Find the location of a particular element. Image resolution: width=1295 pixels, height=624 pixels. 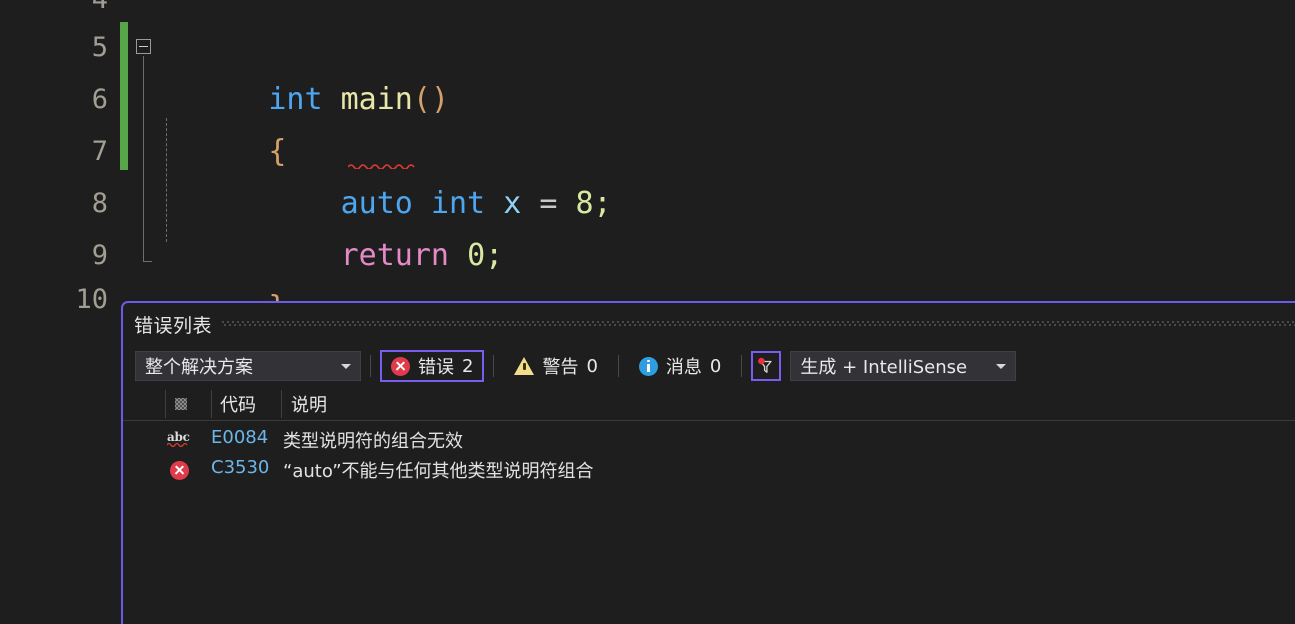

warning-triangle-icon is located at coordinates (524, 366).